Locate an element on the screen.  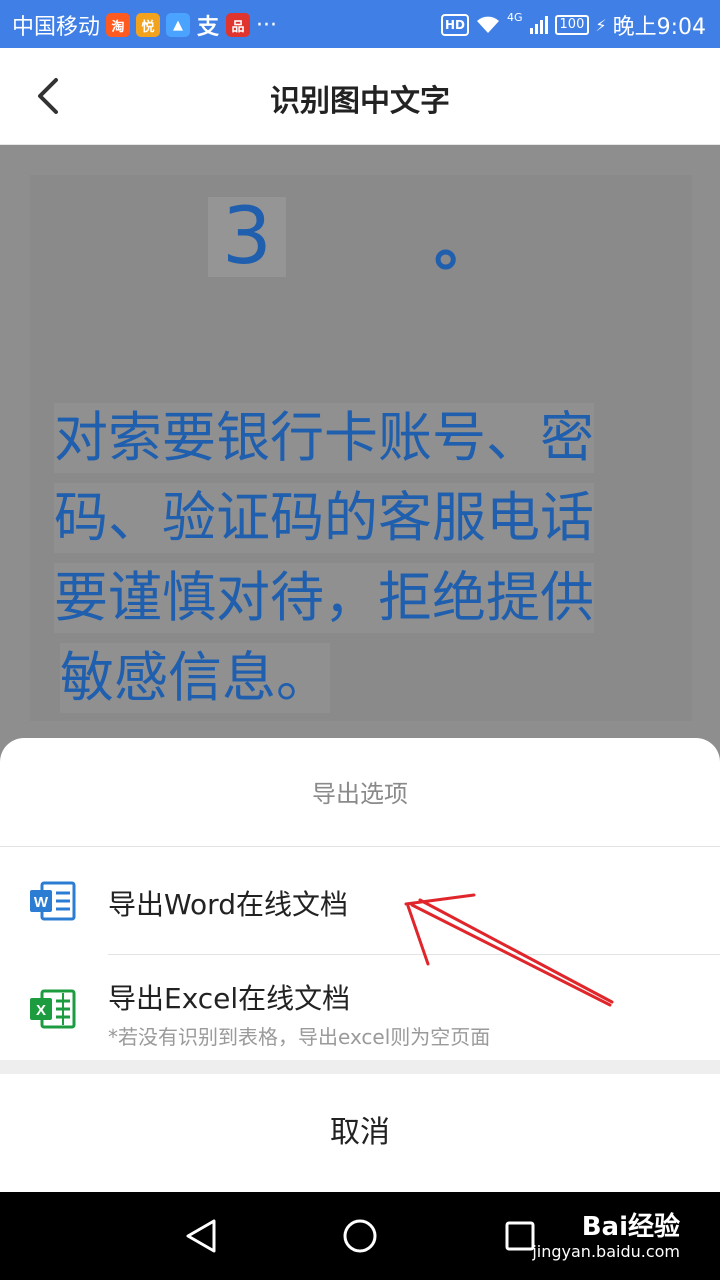
nav-home-icon is located at coordinates (360, 1236).